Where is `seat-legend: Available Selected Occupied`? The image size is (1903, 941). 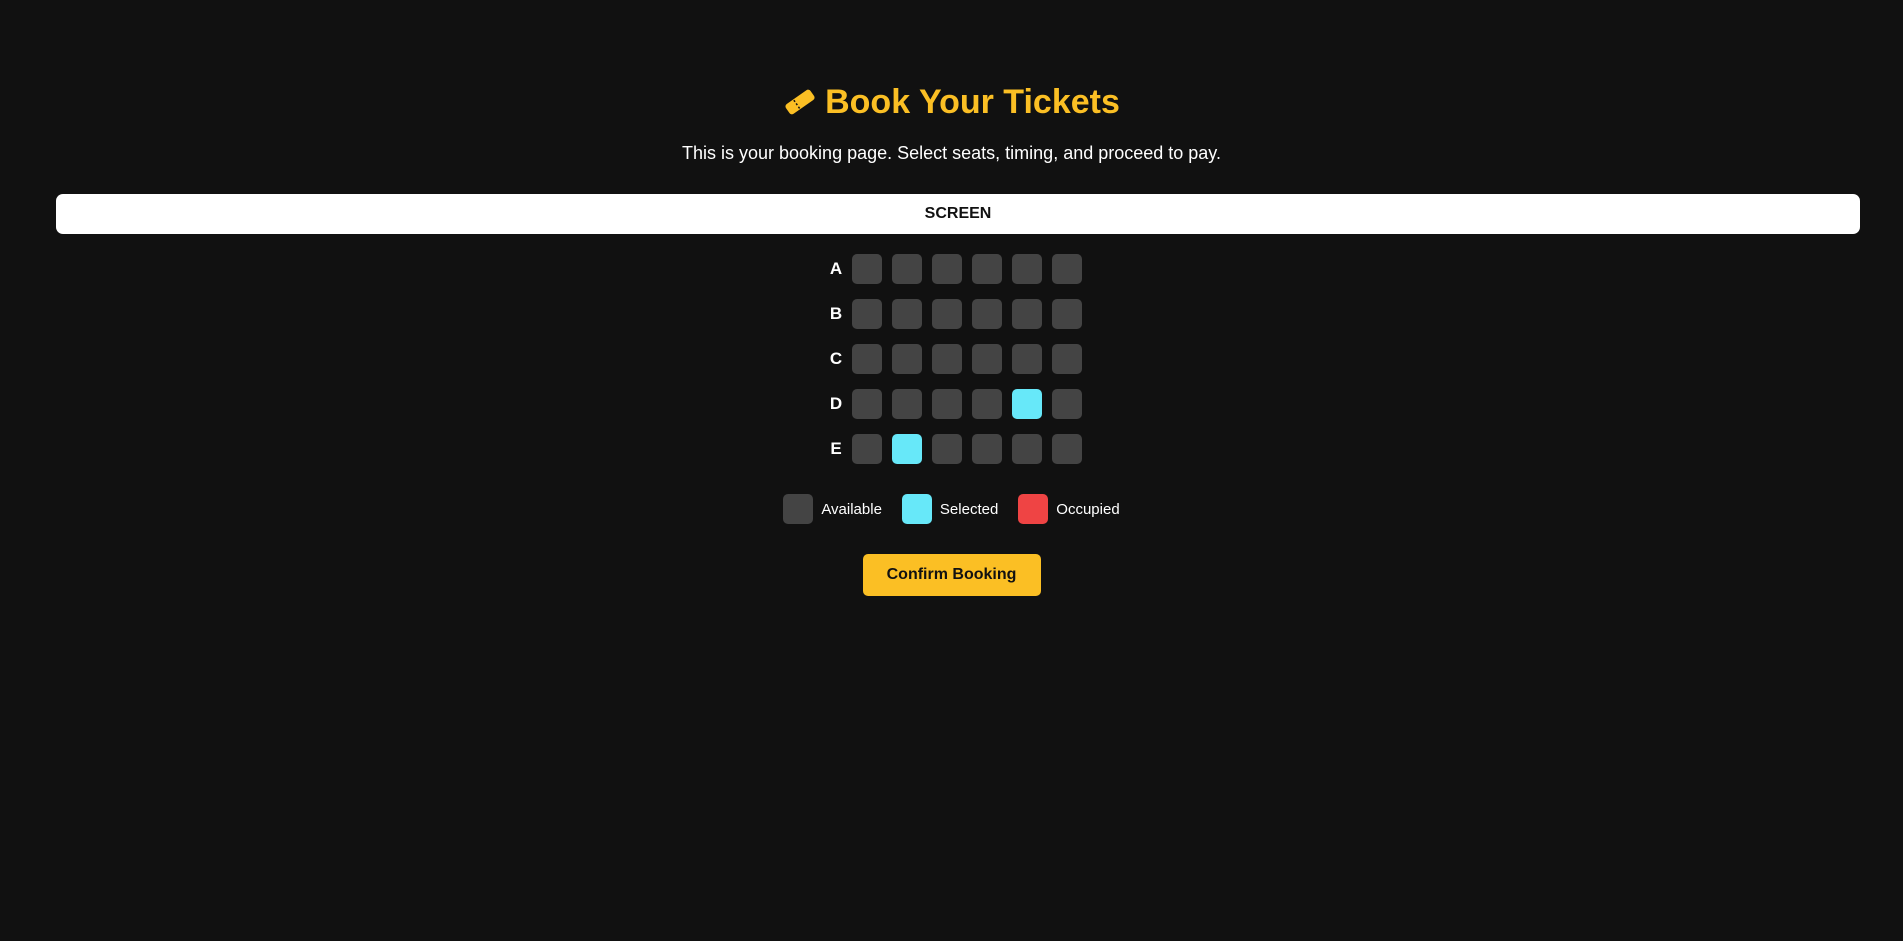
seat-legend: Available Selected Occupied is located at coordinates (951, 509).